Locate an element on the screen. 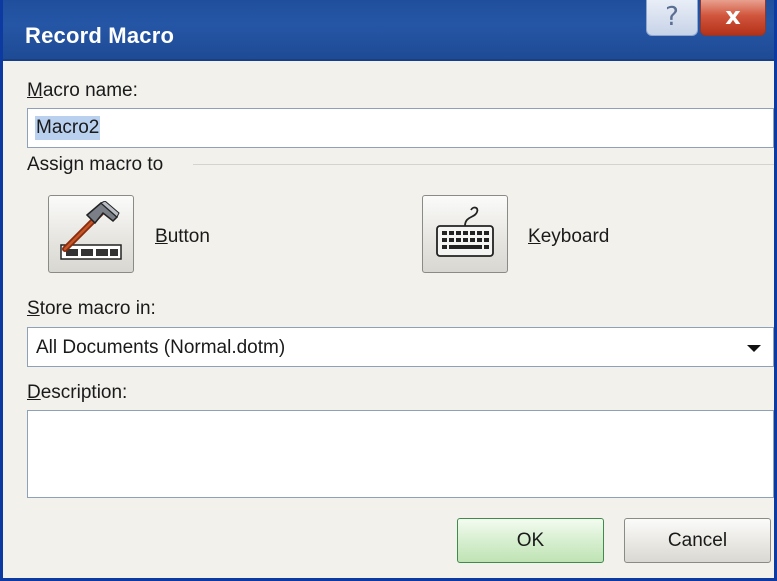  store-label-accel: S is located at coordinates (33, 308).